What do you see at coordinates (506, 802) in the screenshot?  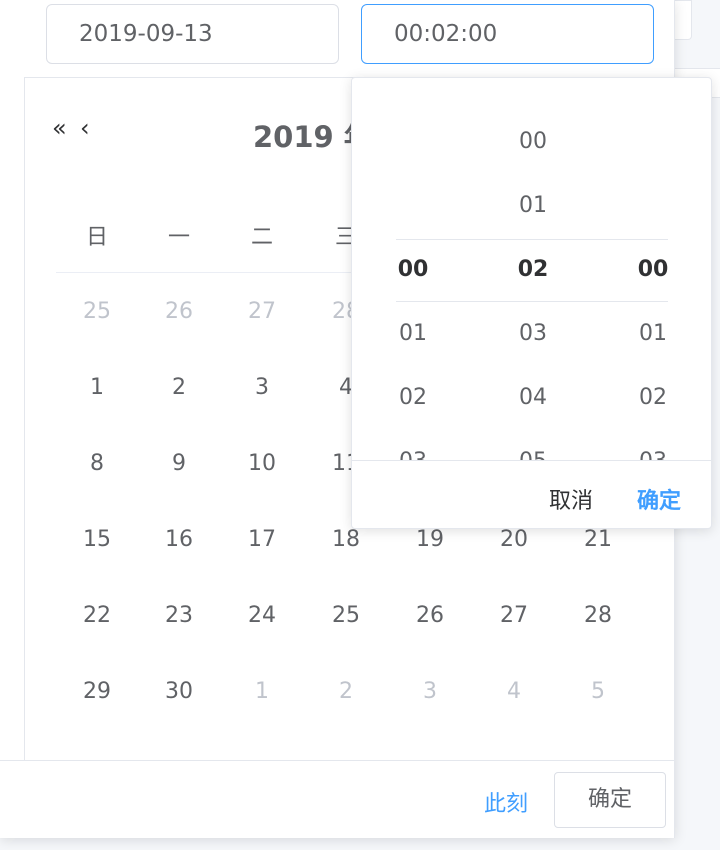 I see `now-button: 此刻` at bounding box center [506, 802].